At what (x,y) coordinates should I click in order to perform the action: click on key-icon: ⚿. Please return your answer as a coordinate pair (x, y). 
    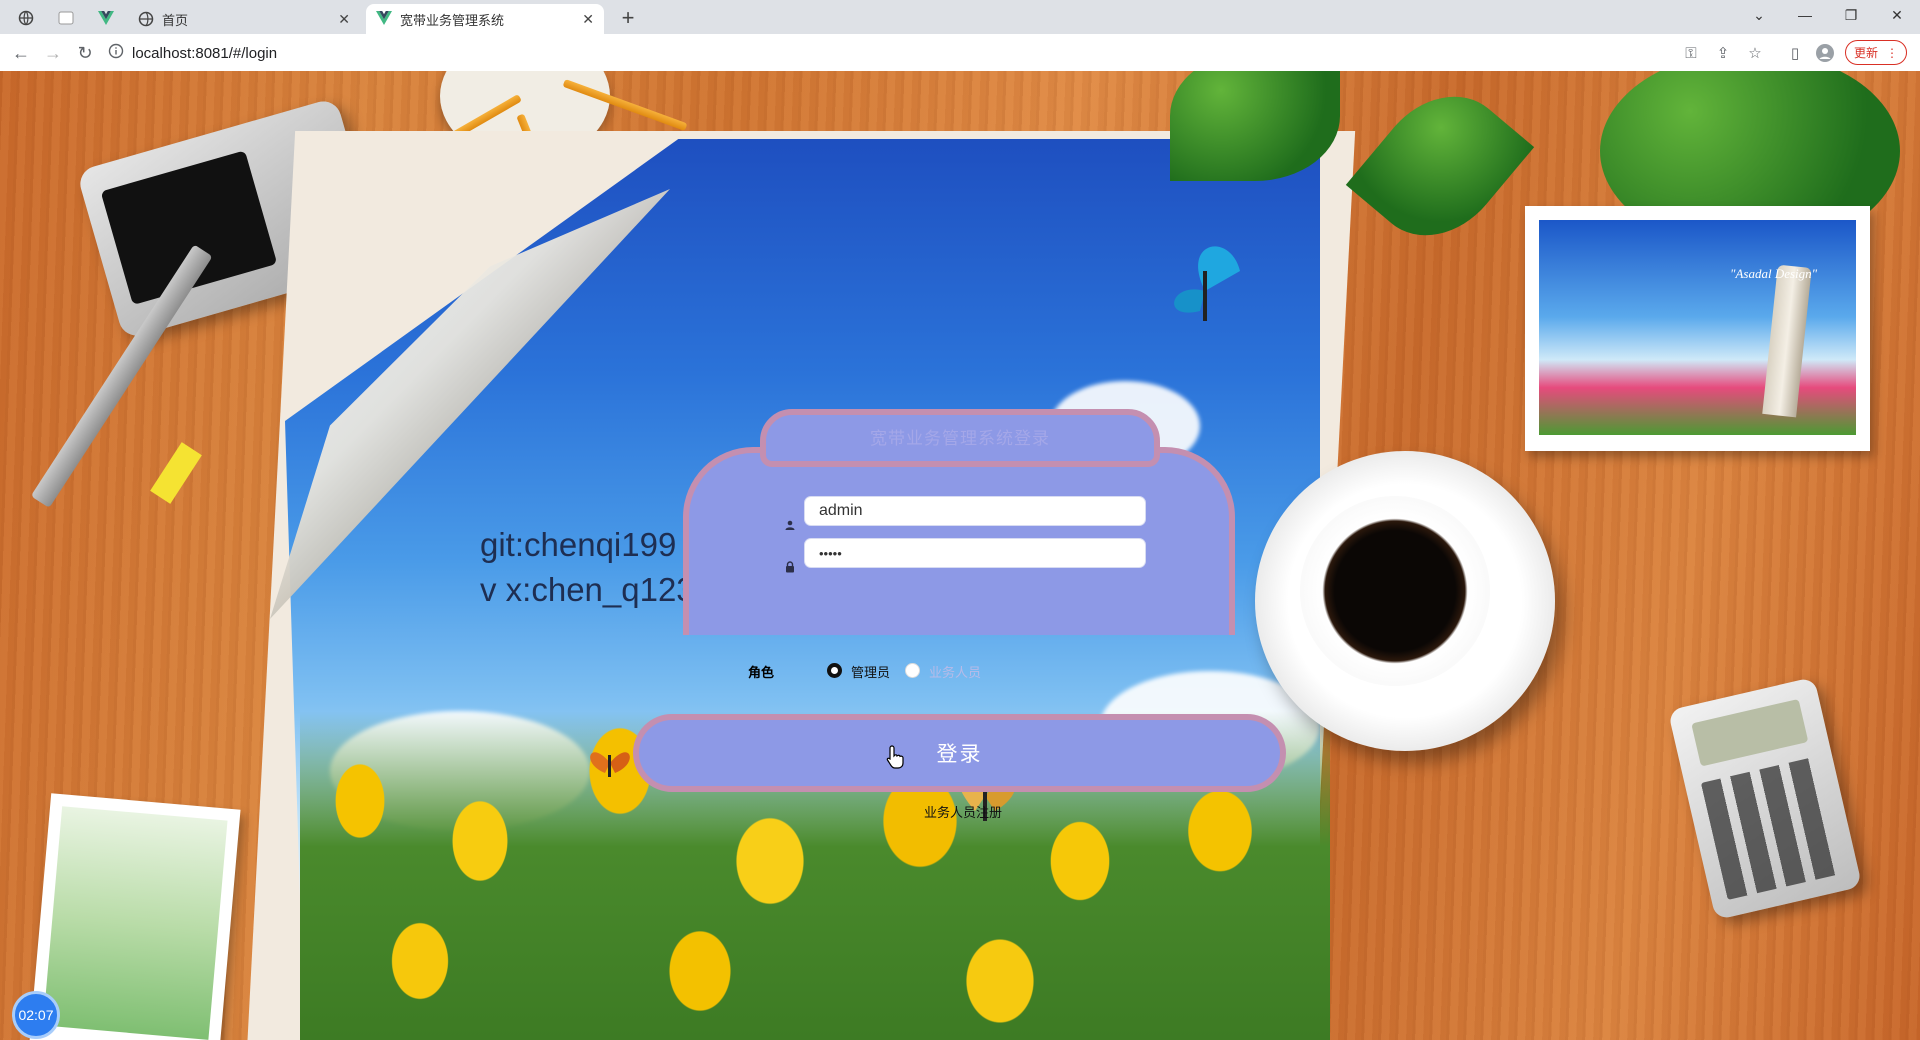
    Looking at the image, I should click on (1691, 53).